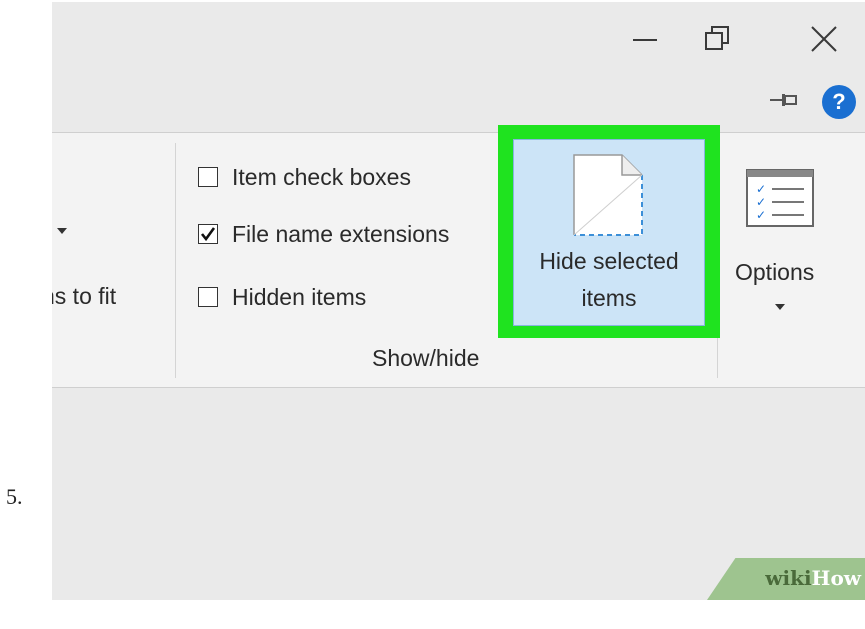 The image size is (865, 629). What do you see at coordinates (62, 231) in the screenshot?
I see `dropdown-arrow-icon` at bounding box center [62, 231].